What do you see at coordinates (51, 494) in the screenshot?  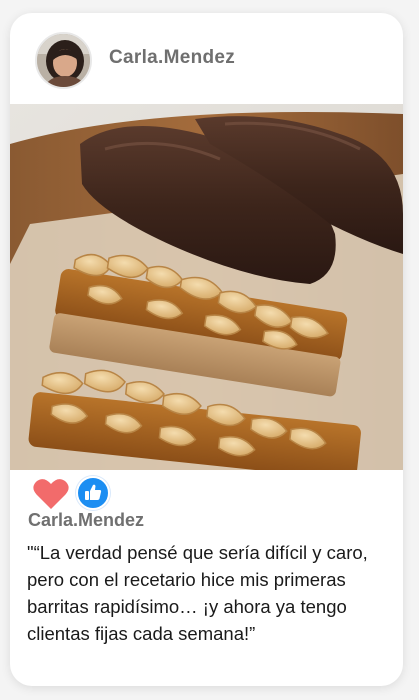 I see `heart-icon` at bounding box center [51, 494].